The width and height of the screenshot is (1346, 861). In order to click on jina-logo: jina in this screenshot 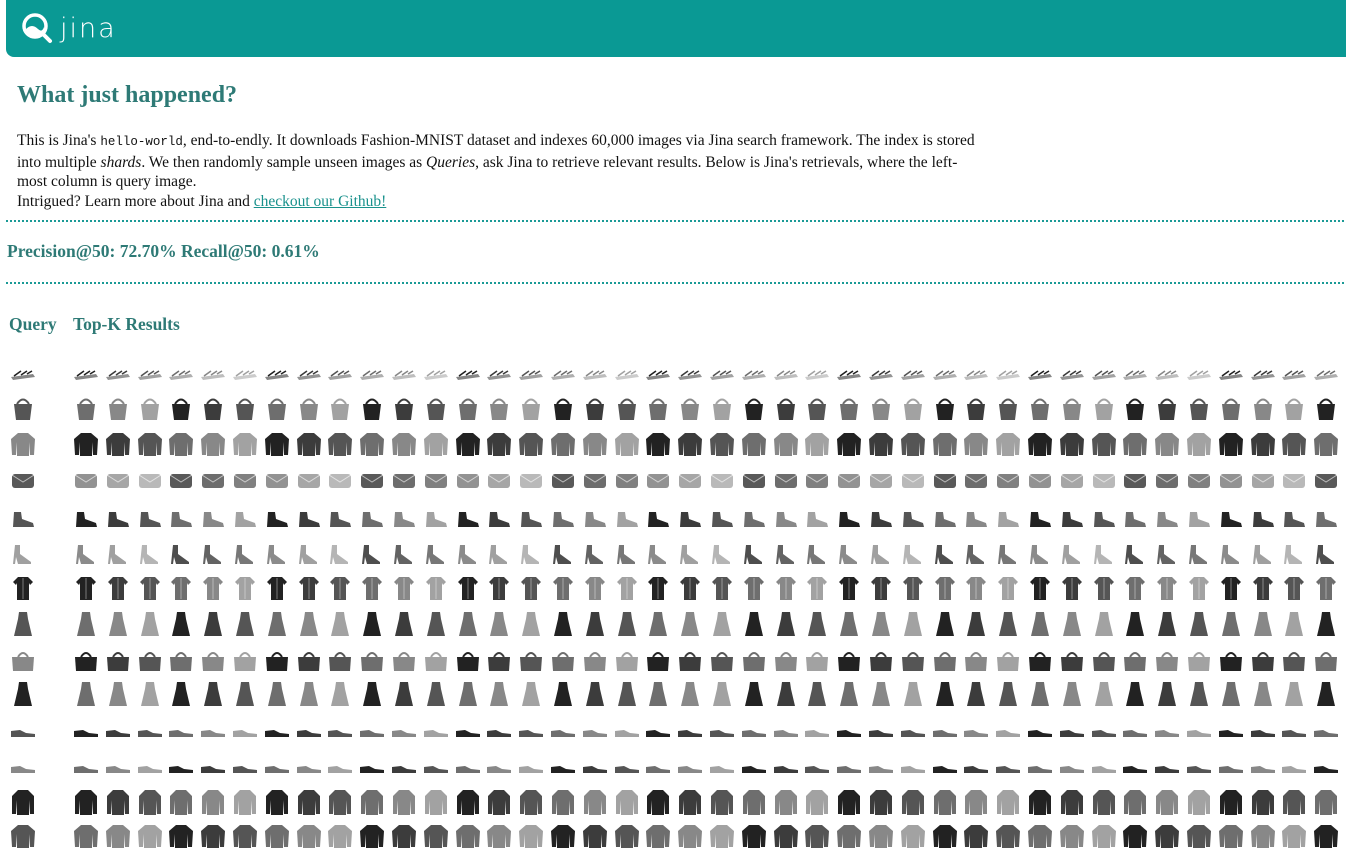, I will do `click(68, 28)`.